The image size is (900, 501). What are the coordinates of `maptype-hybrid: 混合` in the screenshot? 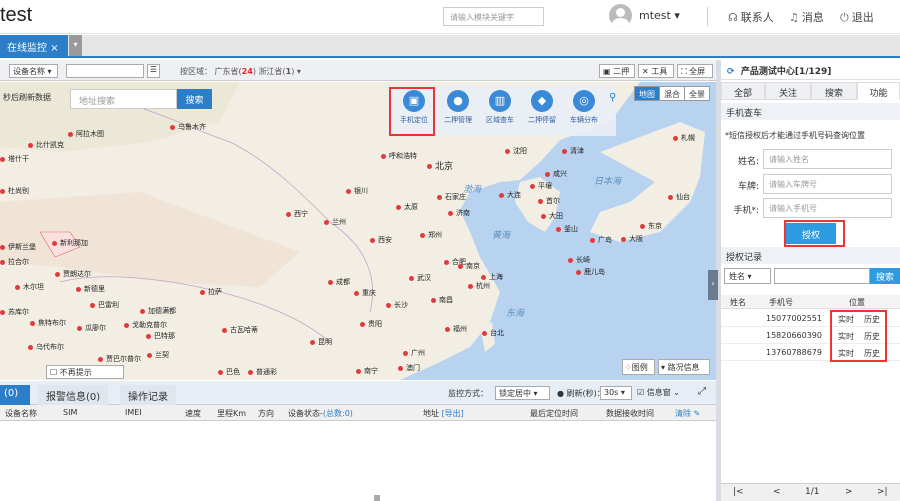 It's located at (672, 93).